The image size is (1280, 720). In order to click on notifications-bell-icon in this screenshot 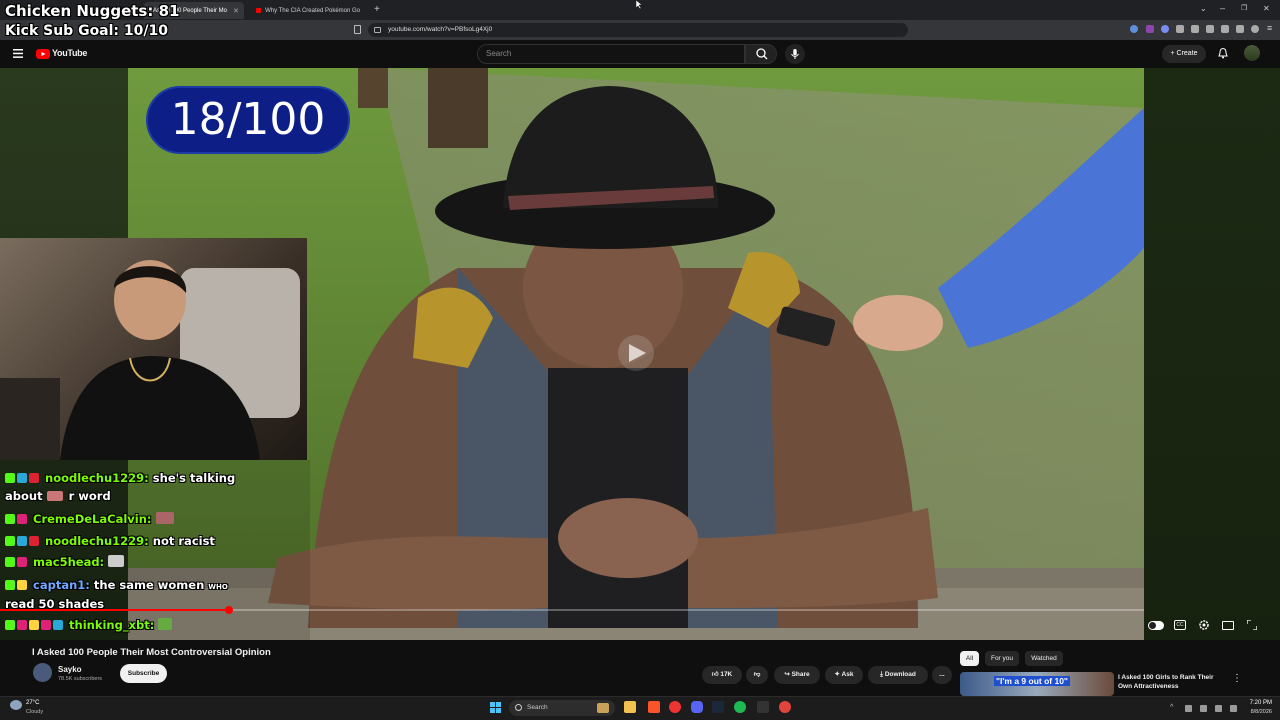, I will do `click(1223, 53)`.